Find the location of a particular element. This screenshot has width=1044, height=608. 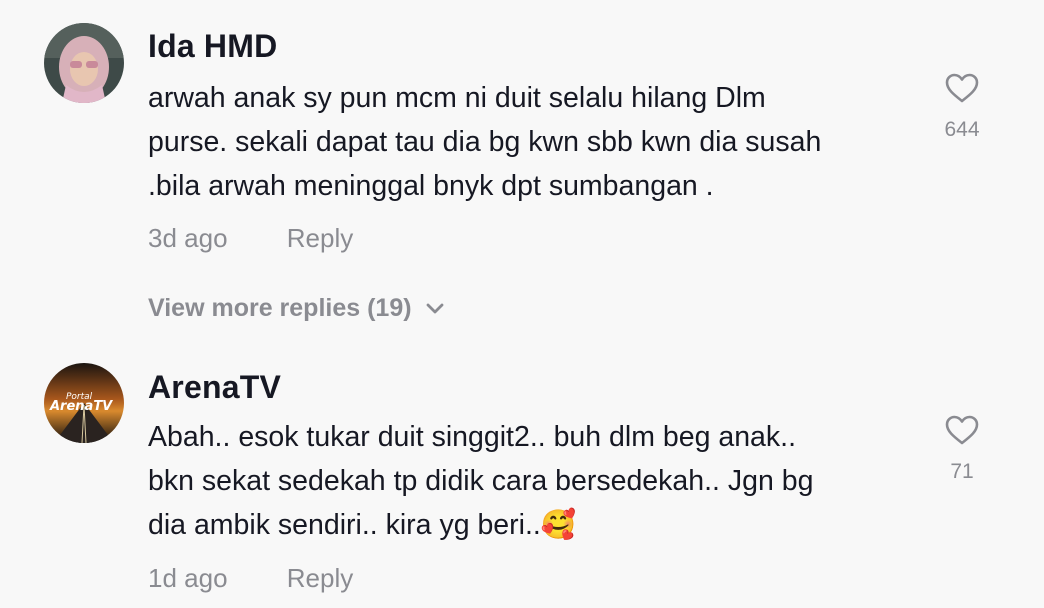

comment-username: ArenaTV is located at coordinates (214, 387).